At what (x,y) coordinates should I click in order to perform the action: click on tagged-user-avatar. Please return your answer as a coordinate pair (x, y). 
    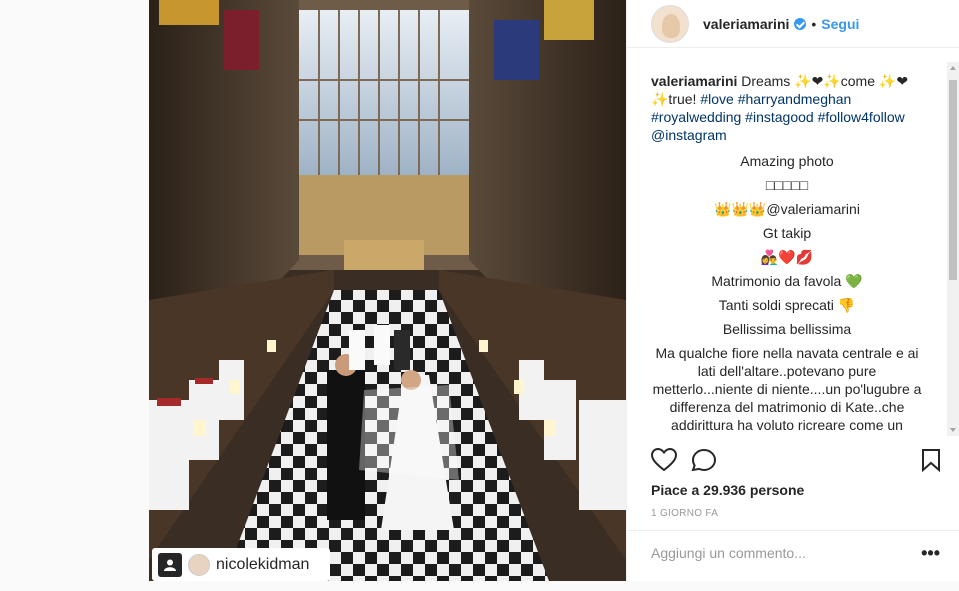
    Looking at the image, I should click on (199, 564).